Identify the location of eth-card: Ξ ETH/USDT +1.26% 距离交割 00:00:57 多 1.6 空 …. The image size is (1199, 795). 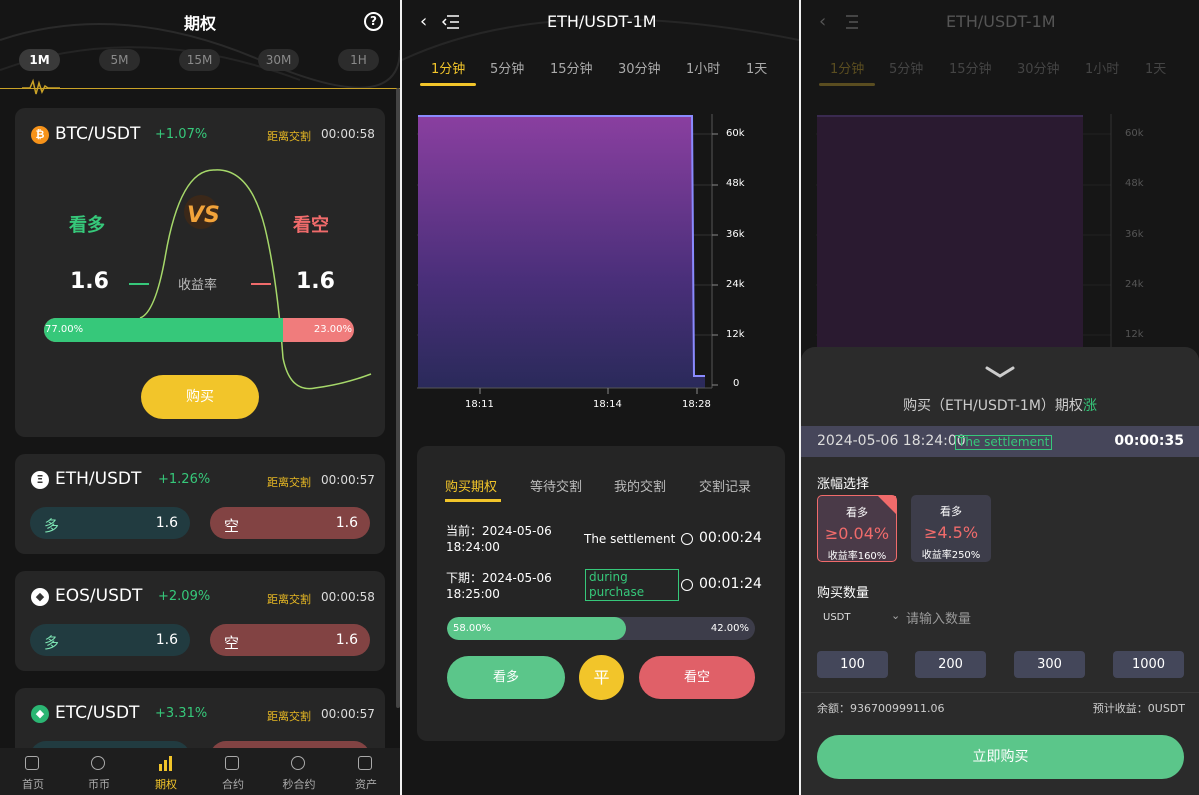
(200, 504).